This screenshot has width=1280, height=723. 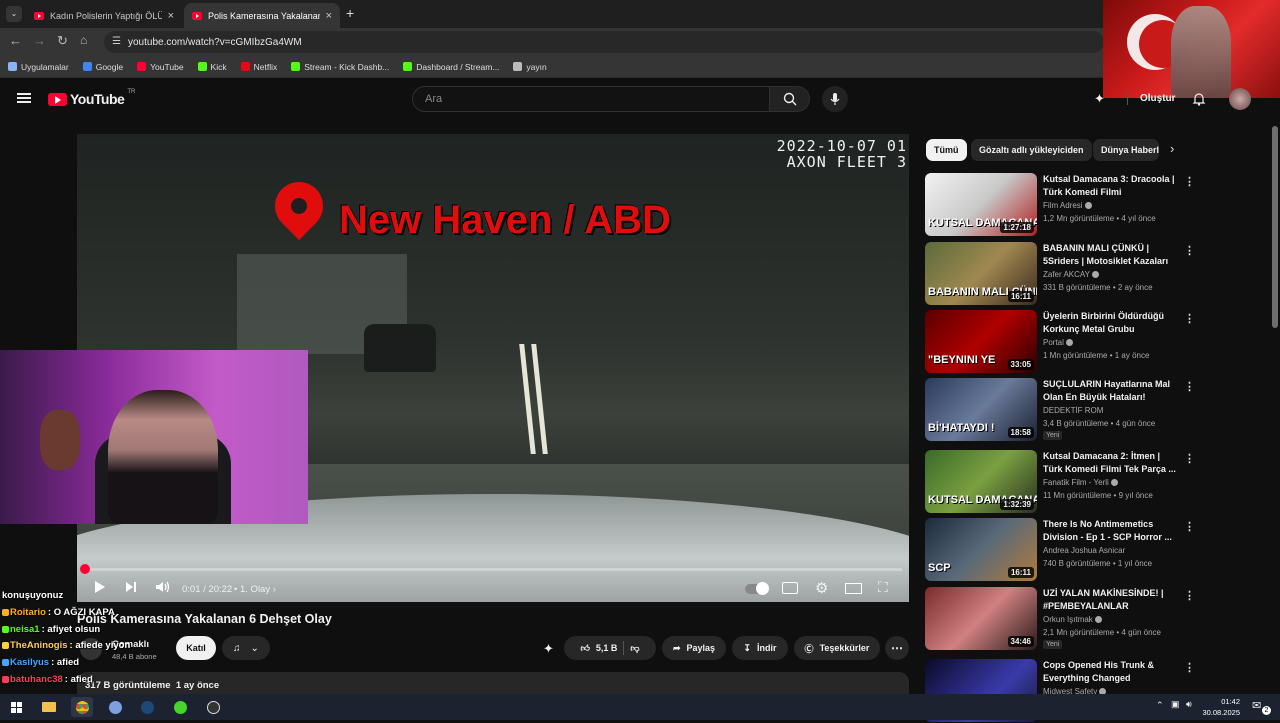 I want to click on chip-world-news: Dünya Haberl, so click(x=1126, y=150).